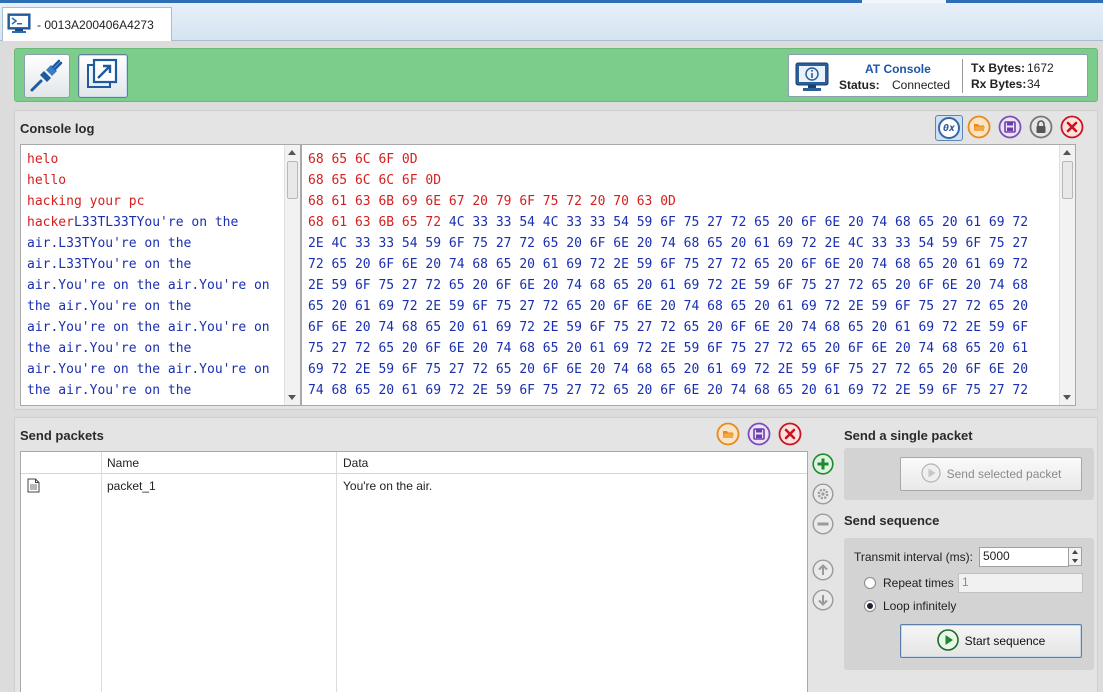 This screenshot has height=692, width=1103. What do you see at coordinates (920, 606) in the screenshot?
I see `loop-infinitely-label: Loop infinitely` at bounding box center [920, 606].